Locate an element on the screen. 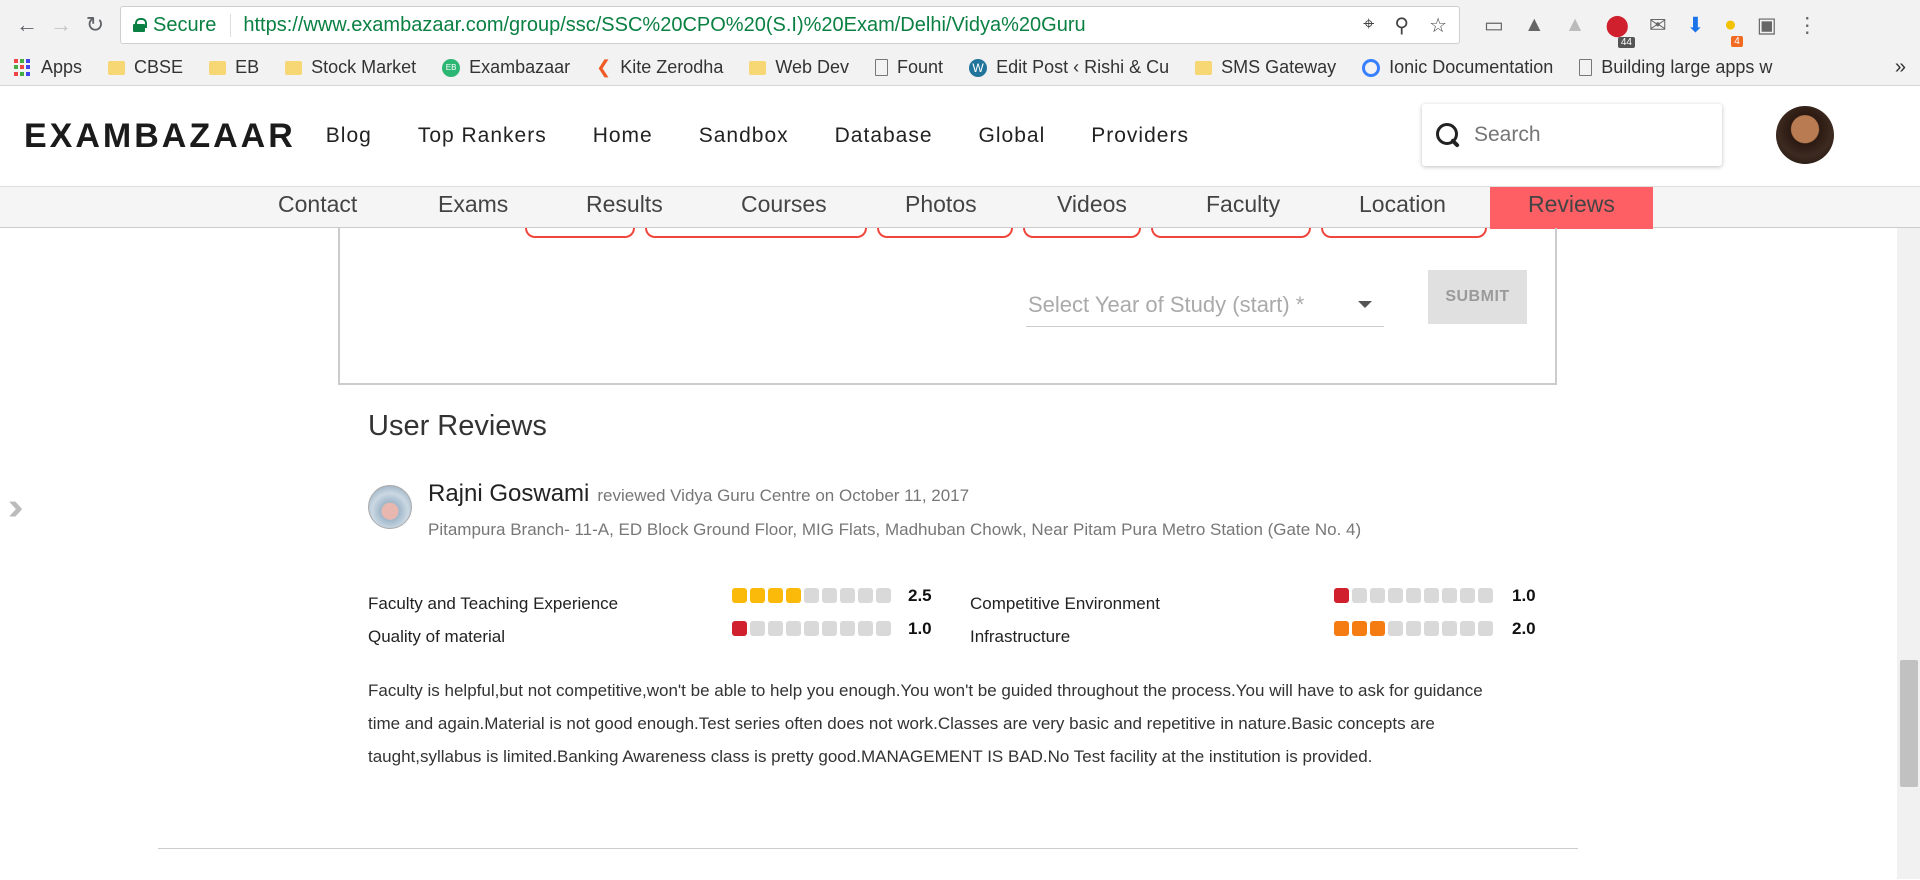 Image resolution: width=1920 pixels, height=880 pixels. bookmark-star-icon: ☆ is located at coordinates (1438, 25).